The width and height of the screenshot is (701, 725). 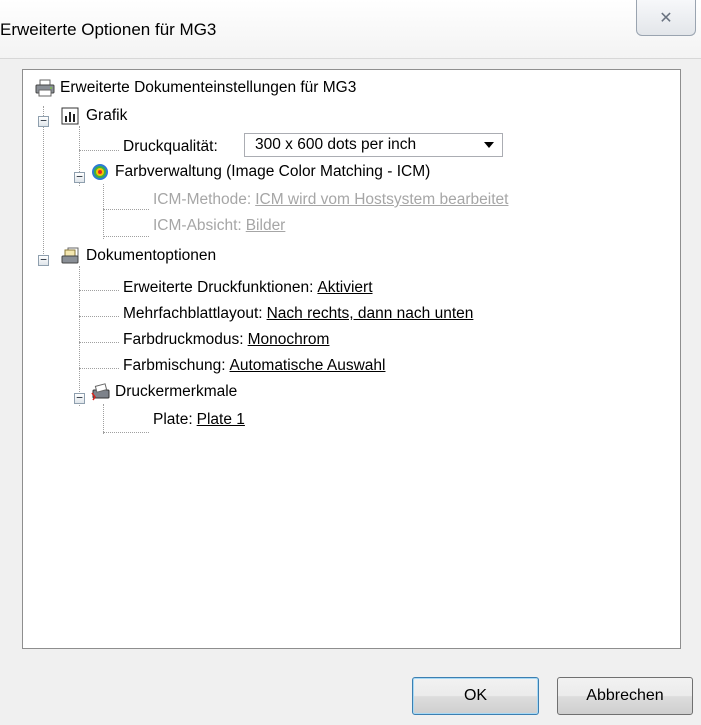 I want to click on collapse-toggle-farbverwaltung: −, so click(x=79, y=177).